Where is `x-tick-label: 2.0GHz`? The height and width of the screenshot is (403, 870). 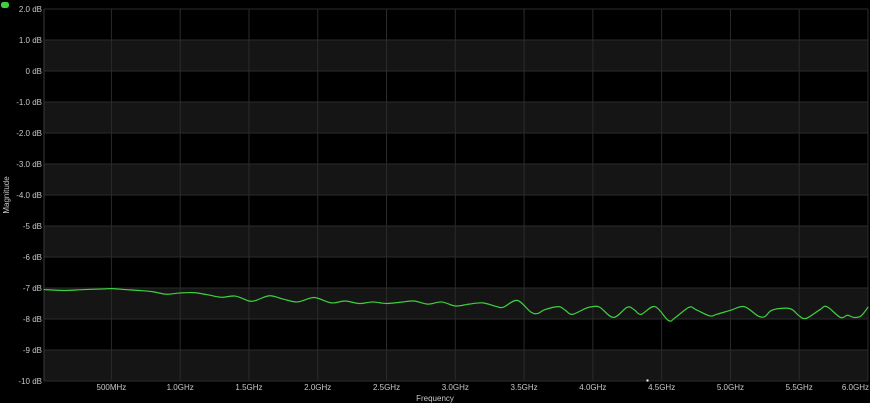 x-tick-label: 2.0GHz is located at coordinates (317, 387).